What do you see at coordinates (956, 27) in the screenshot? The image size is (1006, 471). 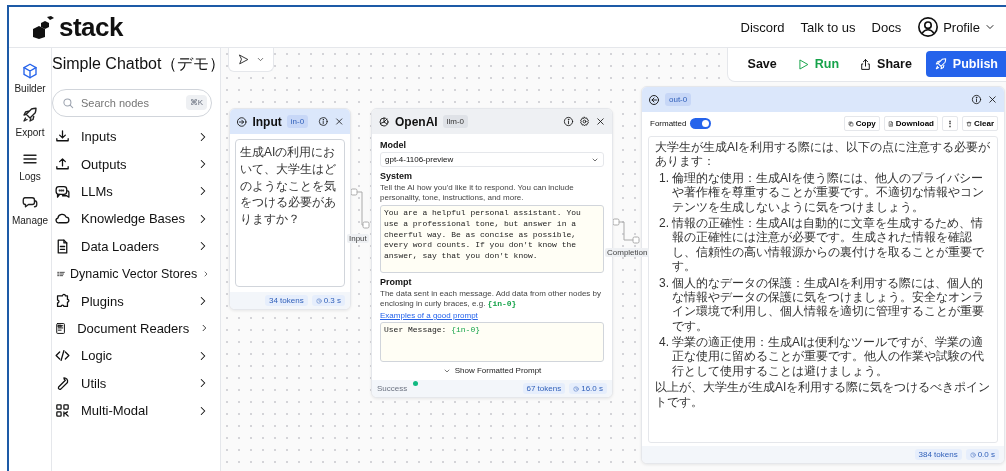 I see `profile-button: Profile` at bounding box center [956, 27].